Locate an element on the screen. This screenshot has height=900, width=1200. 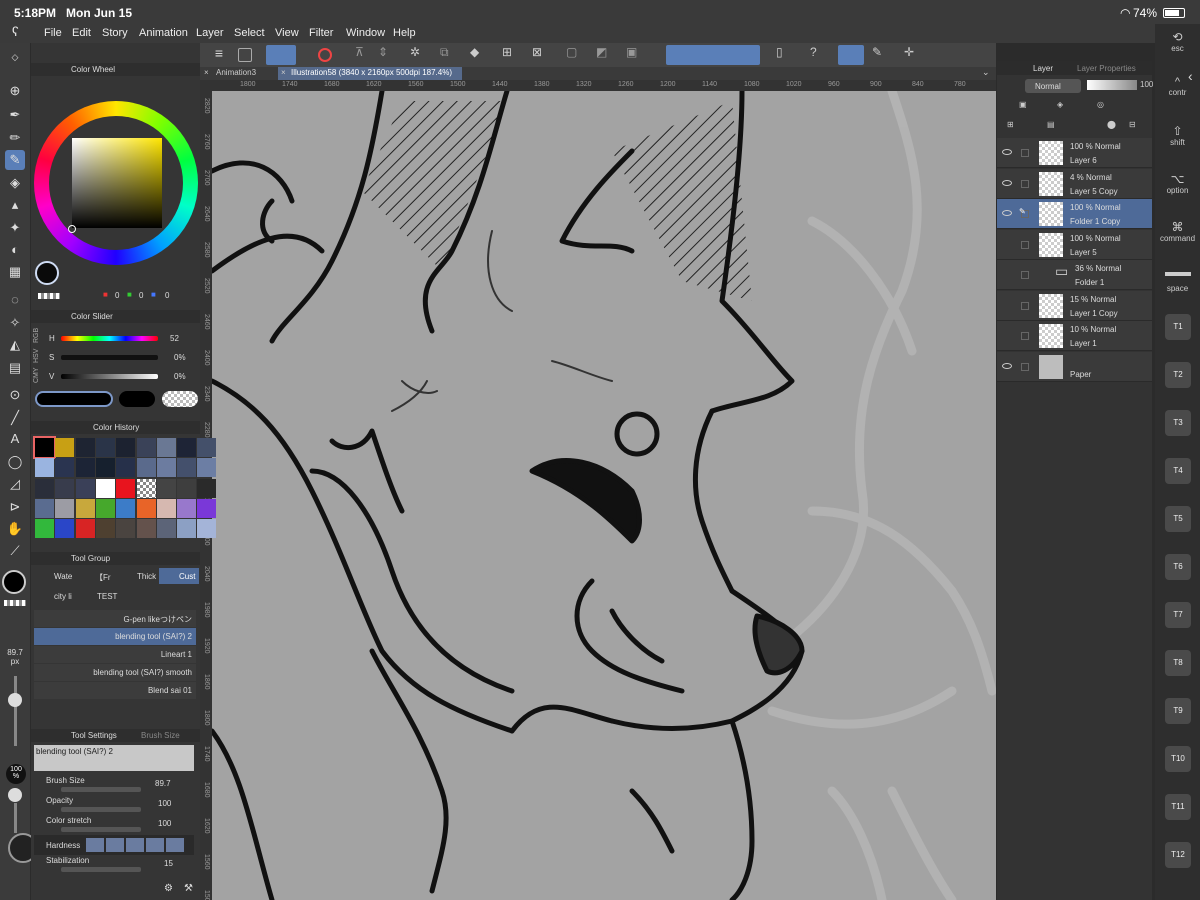
transparent-color-bar is located at coordinates (180, 399).